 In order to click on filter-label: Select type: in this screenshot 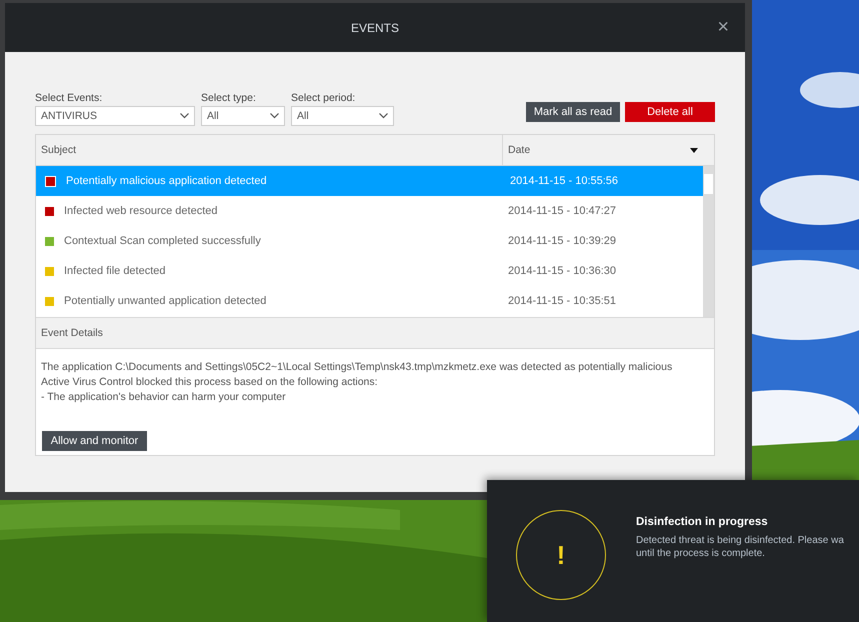, I will do `click(229, 98)`.